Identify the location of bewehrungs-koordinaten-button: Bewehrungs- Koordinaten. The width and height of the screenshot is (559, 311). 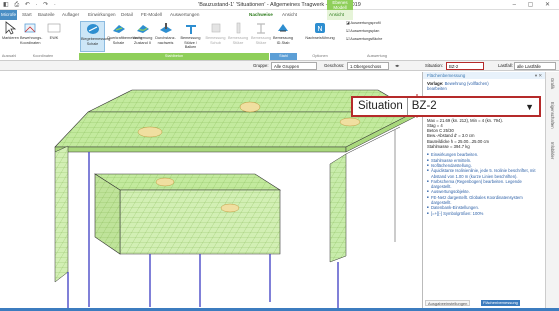
(31, 33).